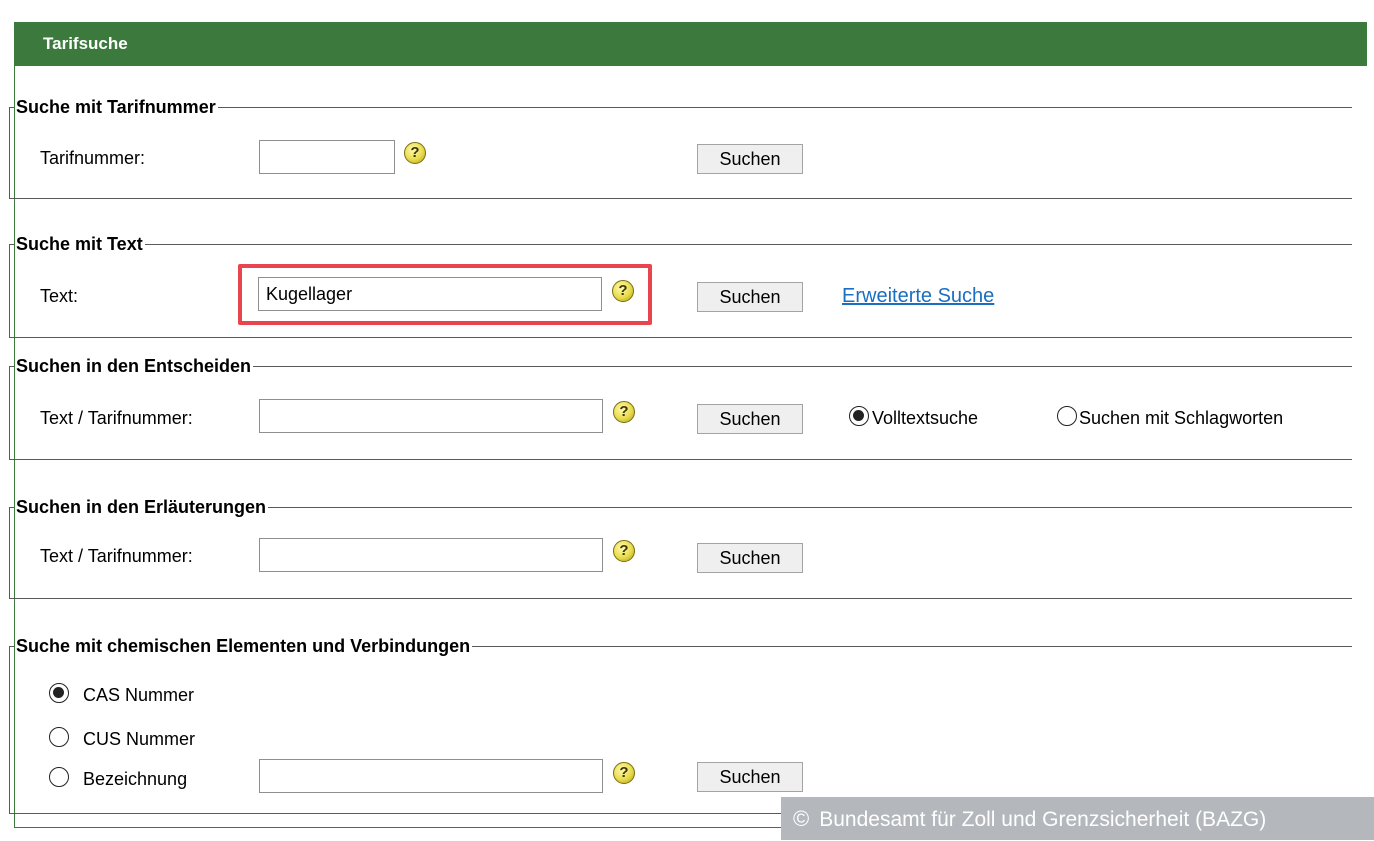  Describe the element at coordinates (801, 818) in the screenshot. I see `copyright-icon: ©` at that location.